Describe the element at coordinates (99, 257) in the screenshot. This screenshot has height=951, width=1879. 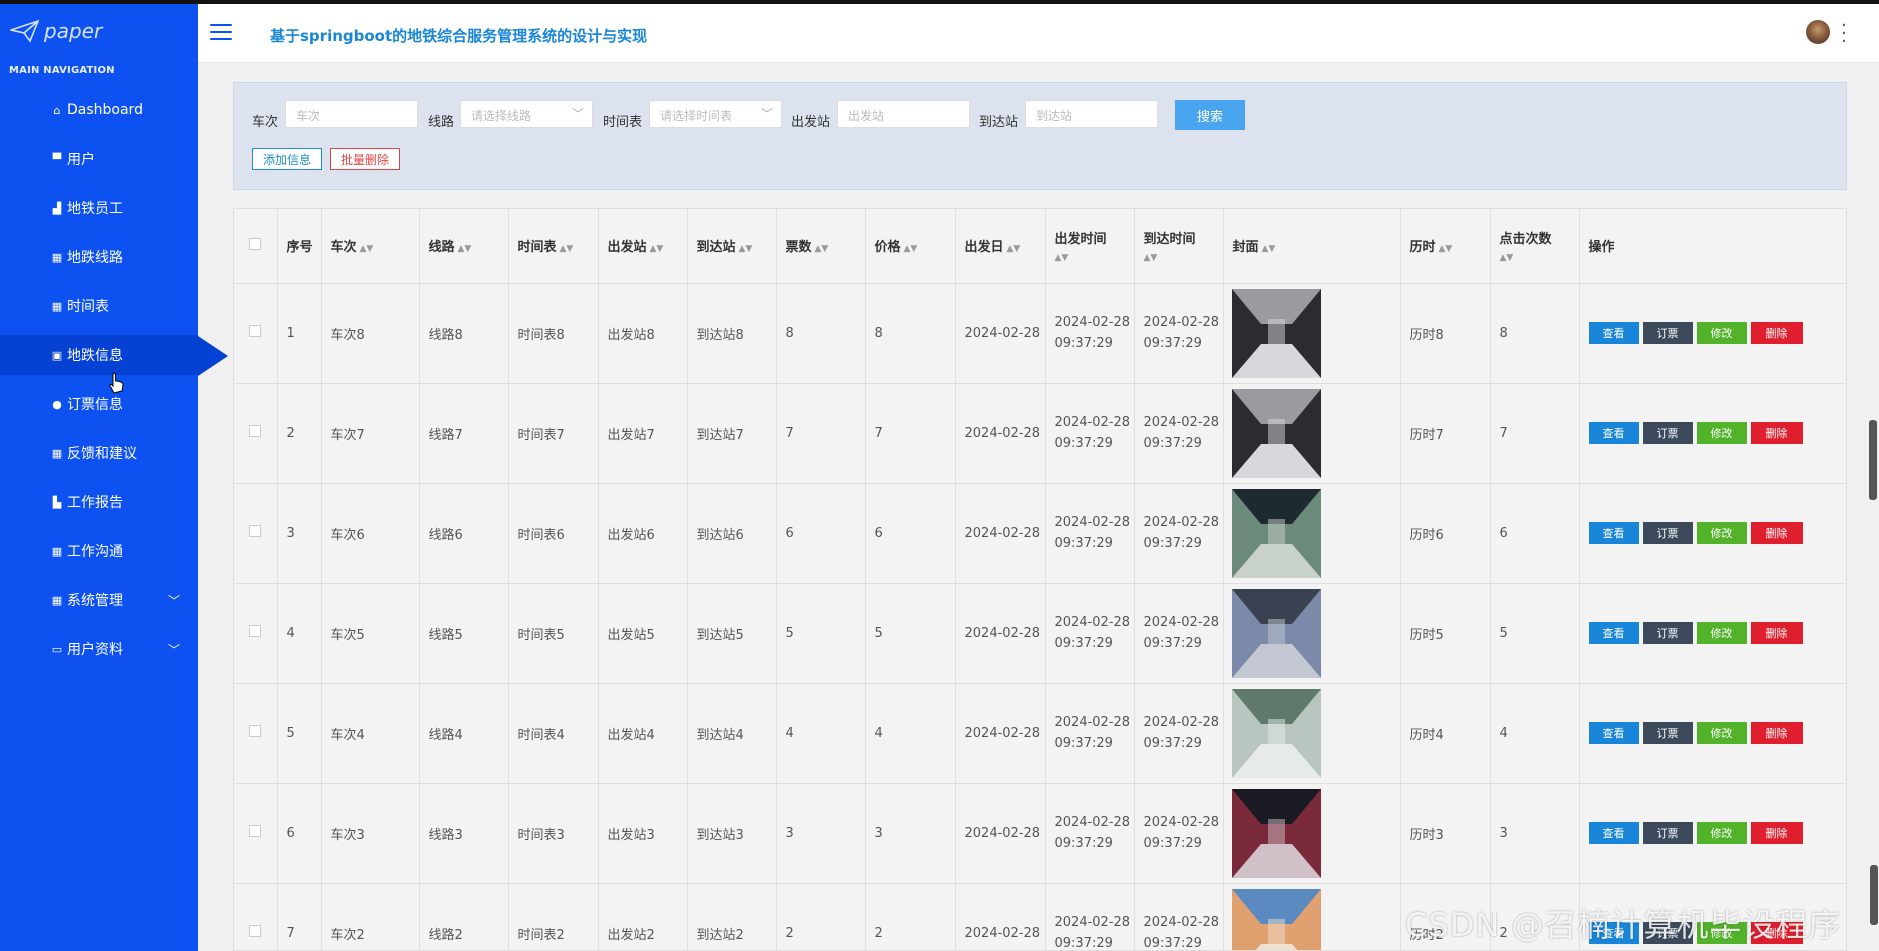
I see `sidebar-item-lines: ▦ 地跌线路` at that location.